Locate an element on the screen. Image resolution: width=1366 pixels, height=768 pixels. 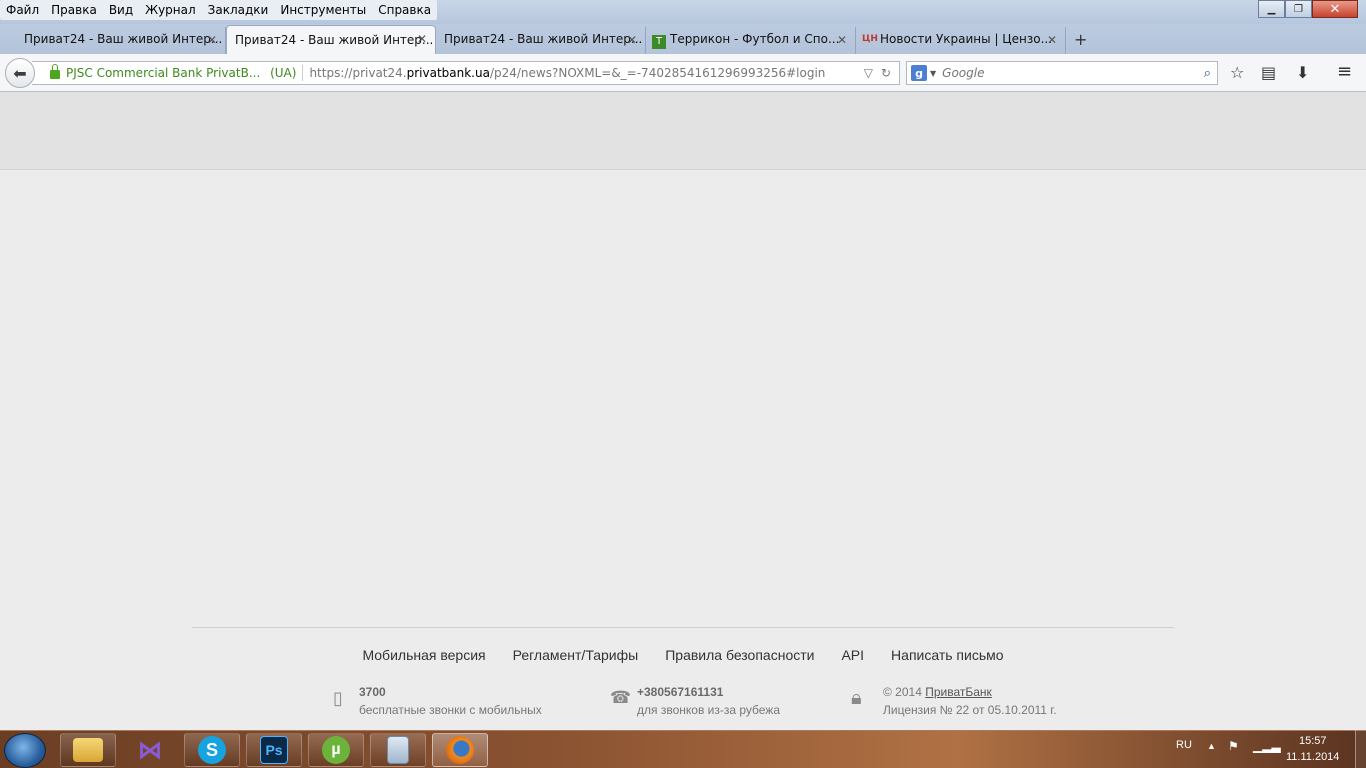
telephone-icon: ☎ is located at coordinates (621, 698).